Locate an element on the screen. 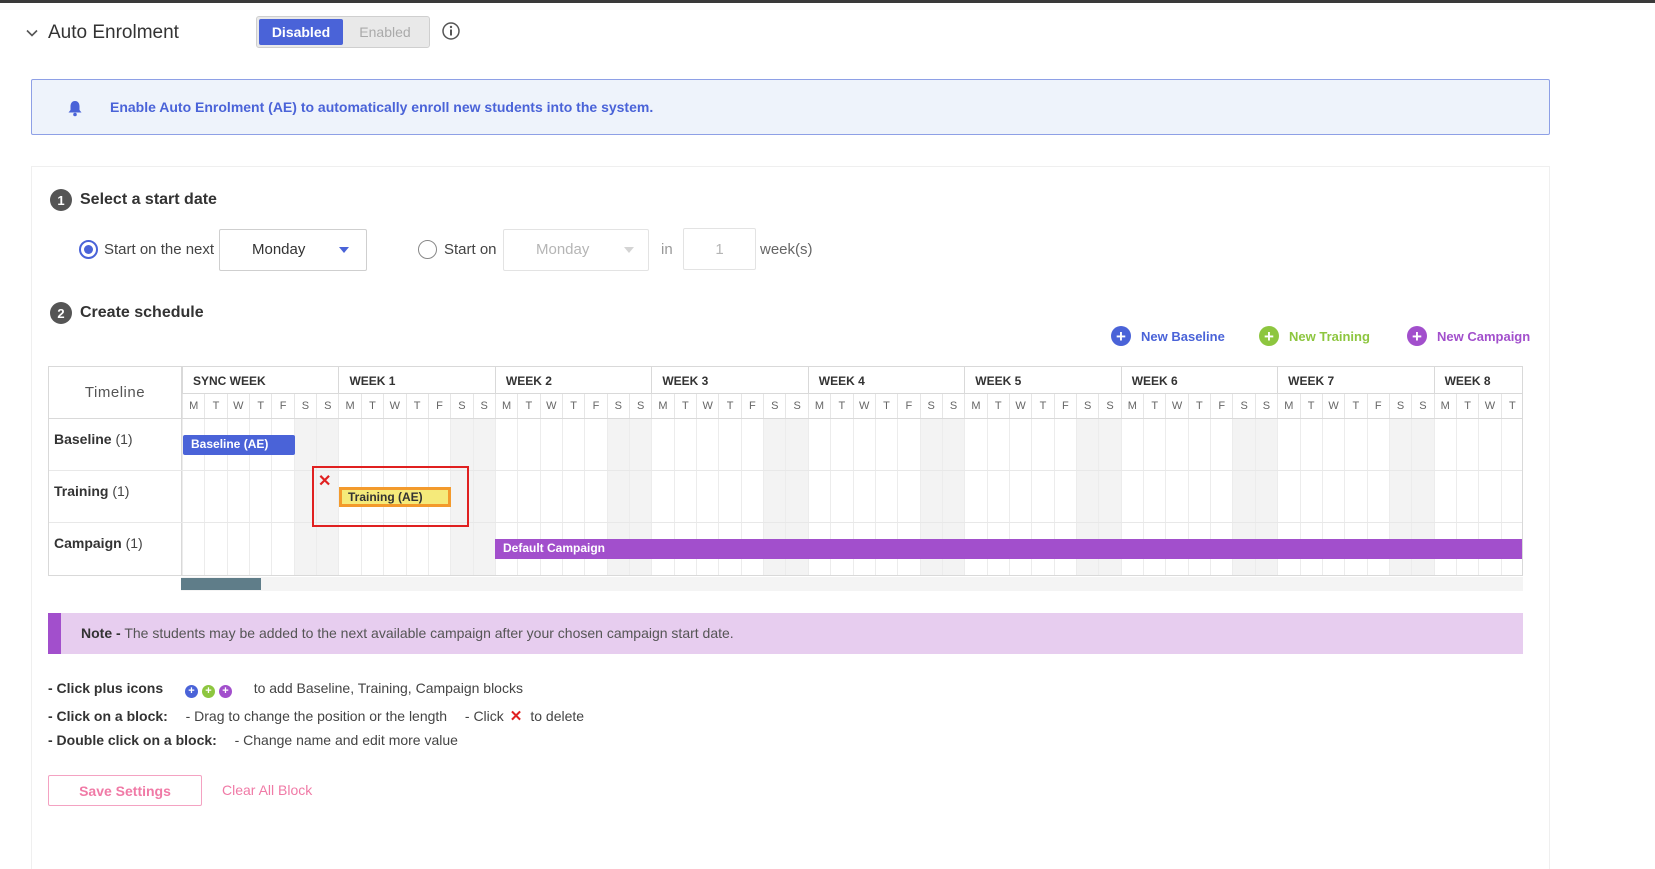  save-settings-button: Save Settings is located at coordinates (125, 790).